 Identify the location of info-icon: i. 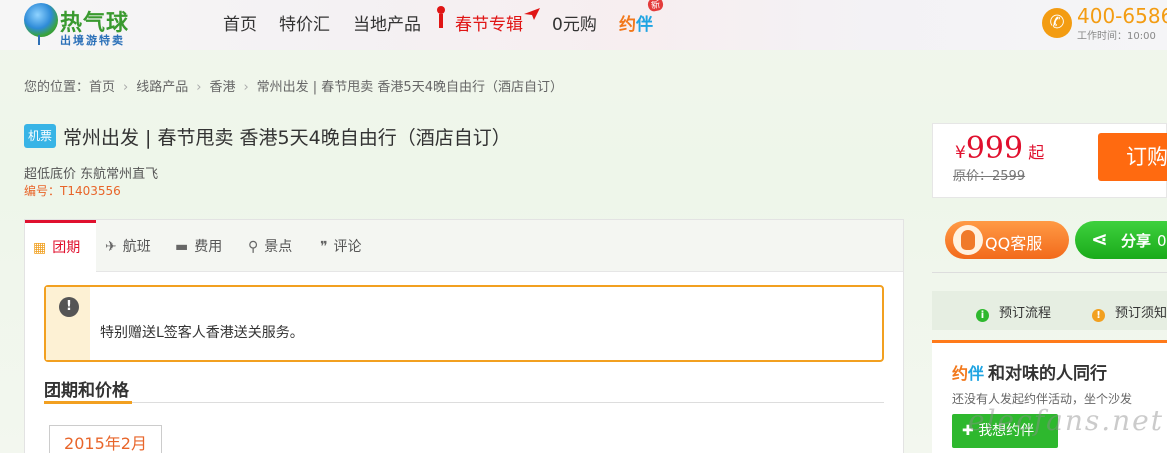
(982, 315).